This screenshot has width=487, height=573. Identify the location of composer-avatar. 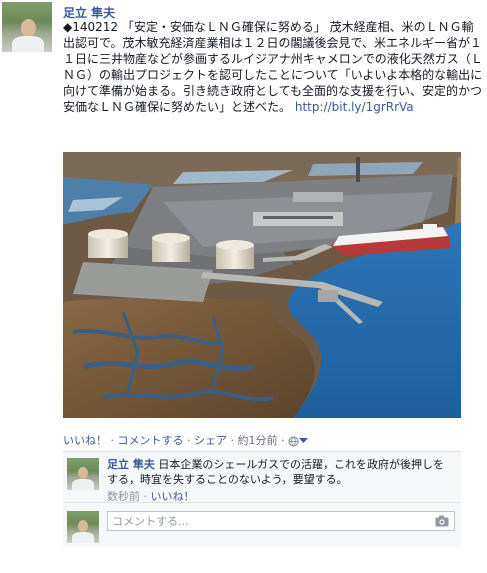
(83, 527).